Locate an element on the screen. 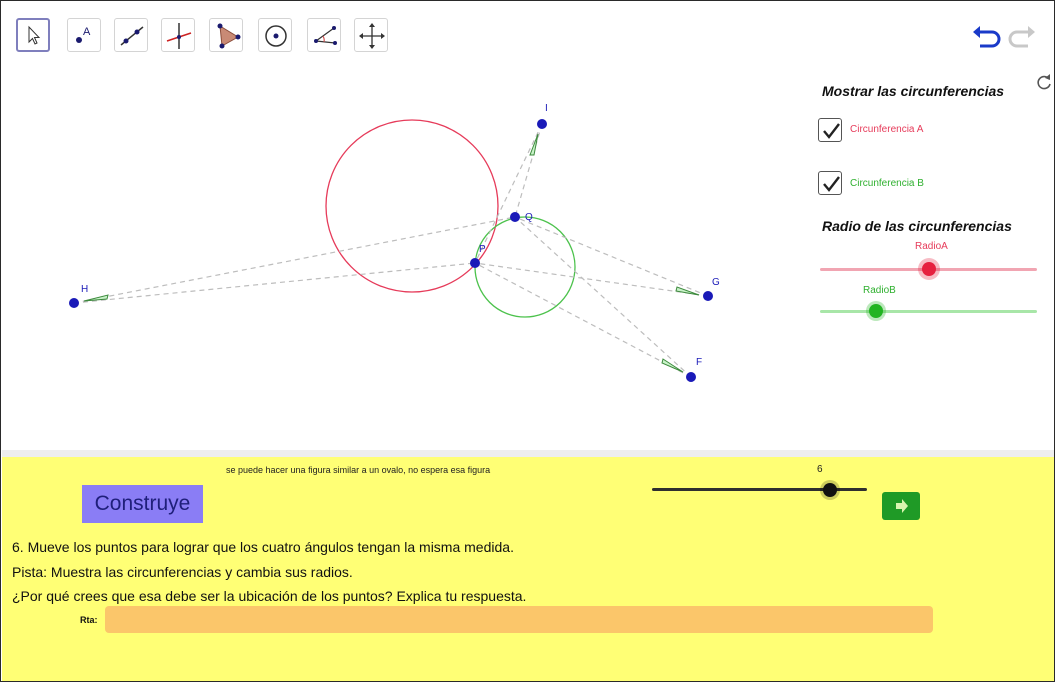 The image size is (1055, 682). circle-b-checkbox is located at coordinates (830, 183).